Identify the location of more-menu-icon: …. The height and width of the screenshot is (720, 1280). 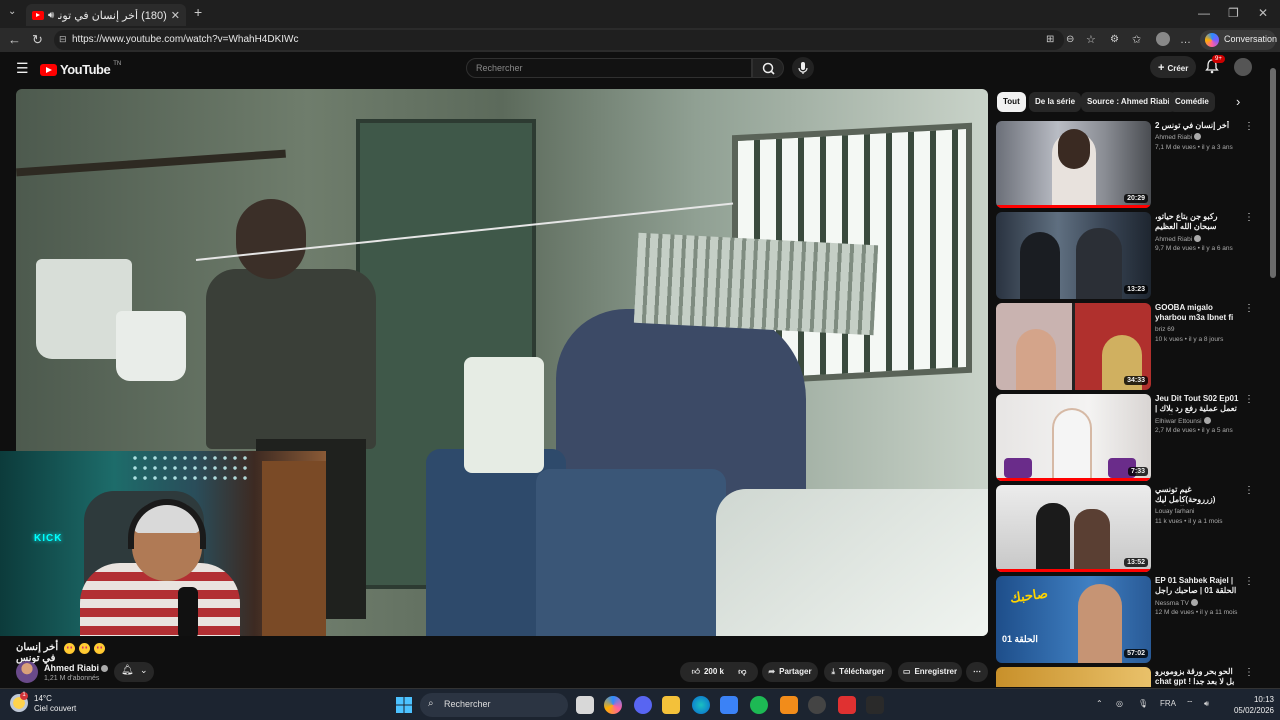
(1185, 40).